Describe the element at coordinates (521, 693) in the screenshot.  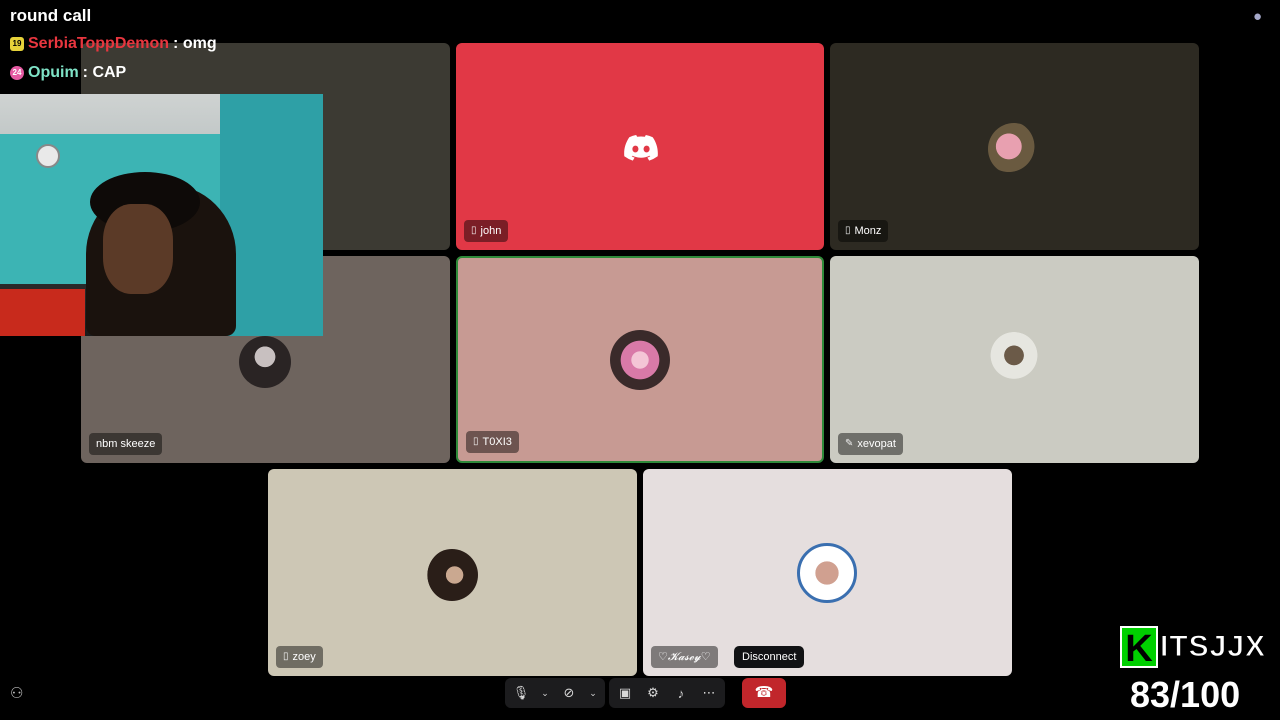
I see `microphone-icon: 🎙` at that location.